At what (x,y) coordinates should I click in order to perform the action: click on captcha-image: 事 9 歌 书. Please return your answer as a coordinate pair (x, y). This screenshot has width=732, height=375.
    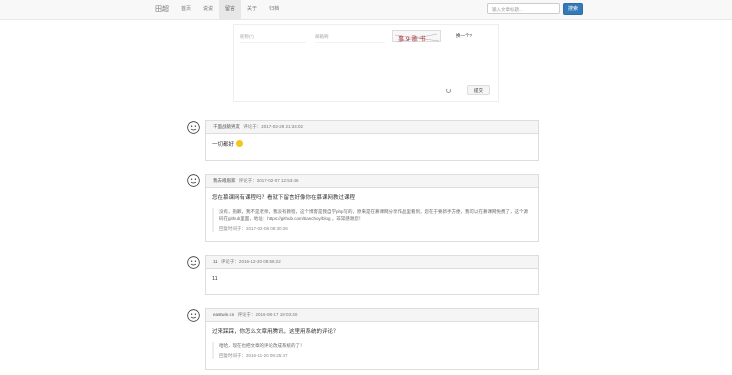
    Looking at the image, I should click on (416, 36).